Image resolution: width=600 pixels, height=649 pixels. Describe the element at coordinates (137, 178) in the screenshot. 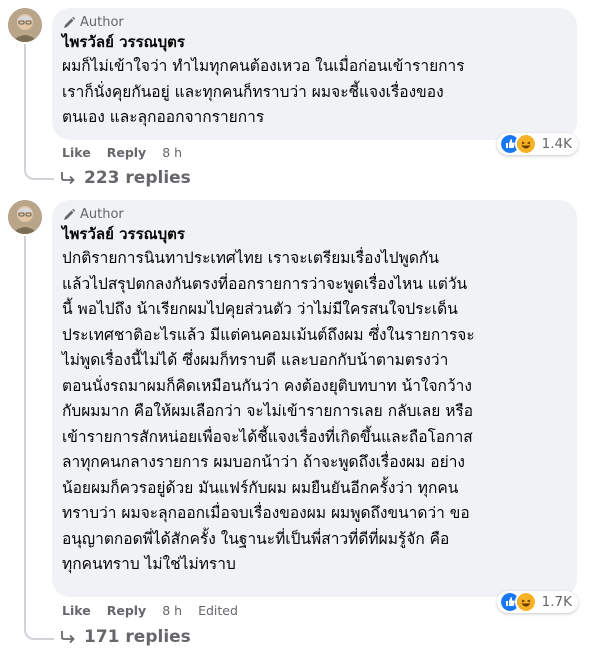

I see `replies-count: 223 replies` at that location.